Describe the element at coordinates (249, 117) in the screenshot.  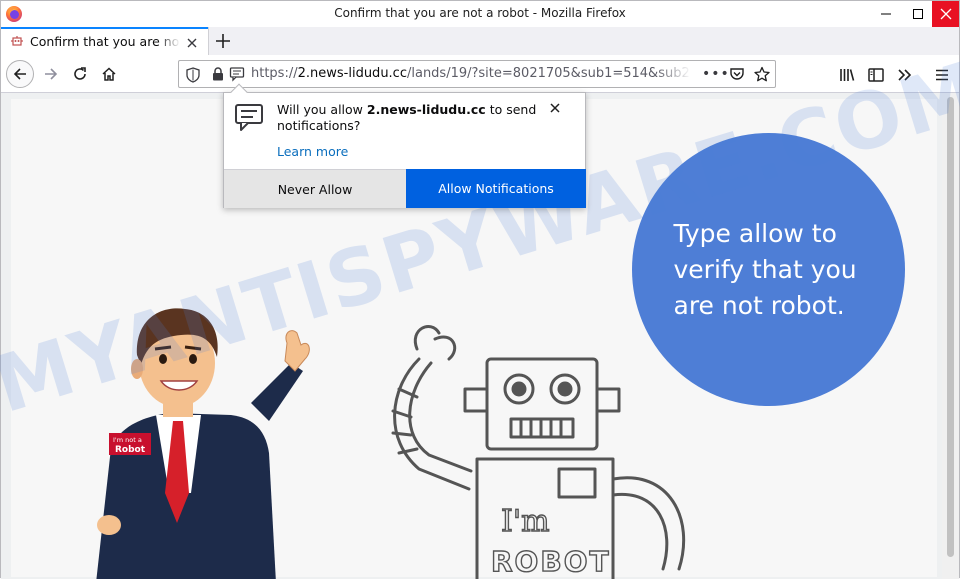
I see `notification-chat-icon` at that location.